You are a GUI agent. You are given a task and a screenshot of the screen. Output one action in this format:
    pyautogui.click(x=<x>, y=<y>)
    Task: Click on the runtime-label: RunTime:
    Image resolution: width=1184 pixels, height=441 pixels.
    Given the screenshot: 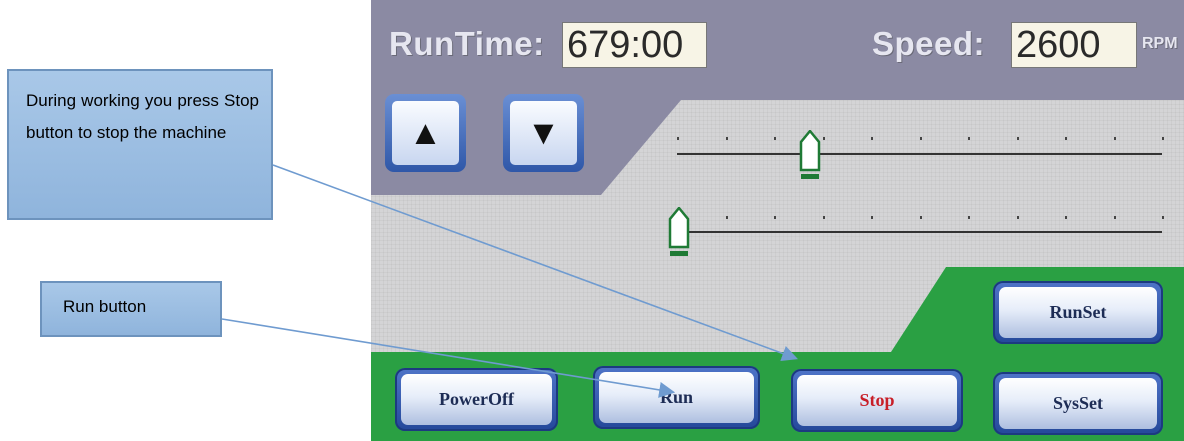 What is the action you would take?
    pyautogui.click(x=467, y=43)
    